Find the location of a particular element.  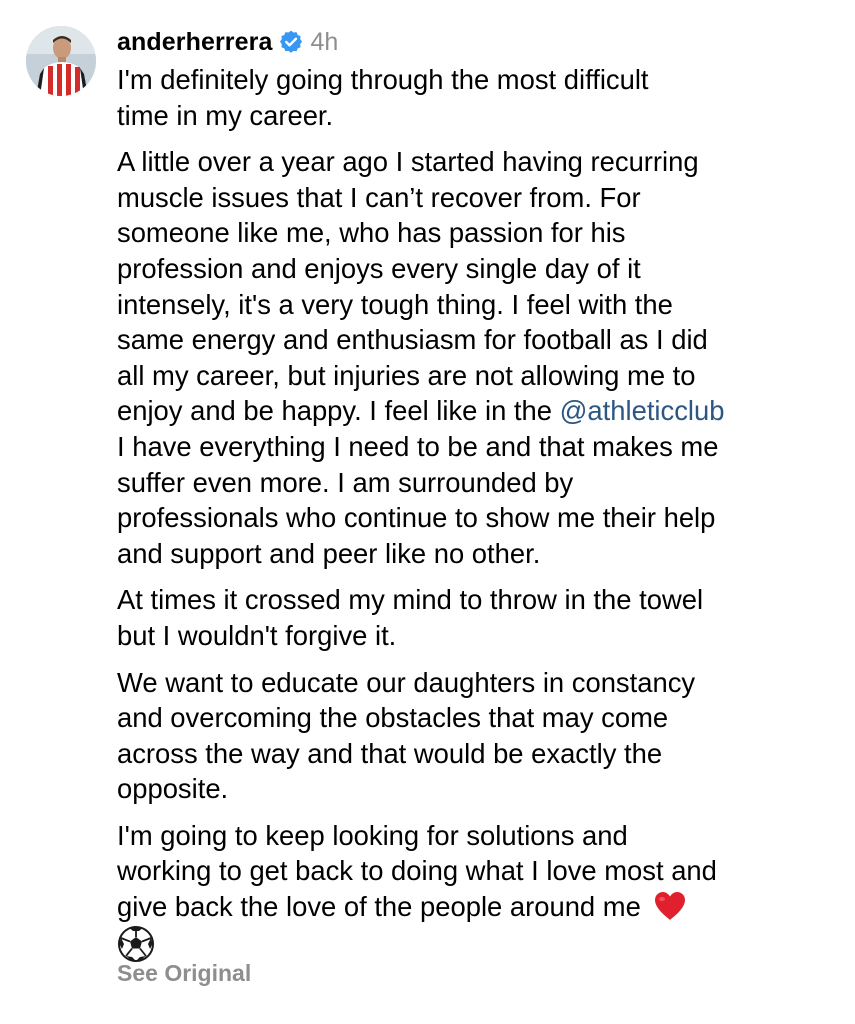

mention-link: @athleticclub is located at coordinates (642, 410).